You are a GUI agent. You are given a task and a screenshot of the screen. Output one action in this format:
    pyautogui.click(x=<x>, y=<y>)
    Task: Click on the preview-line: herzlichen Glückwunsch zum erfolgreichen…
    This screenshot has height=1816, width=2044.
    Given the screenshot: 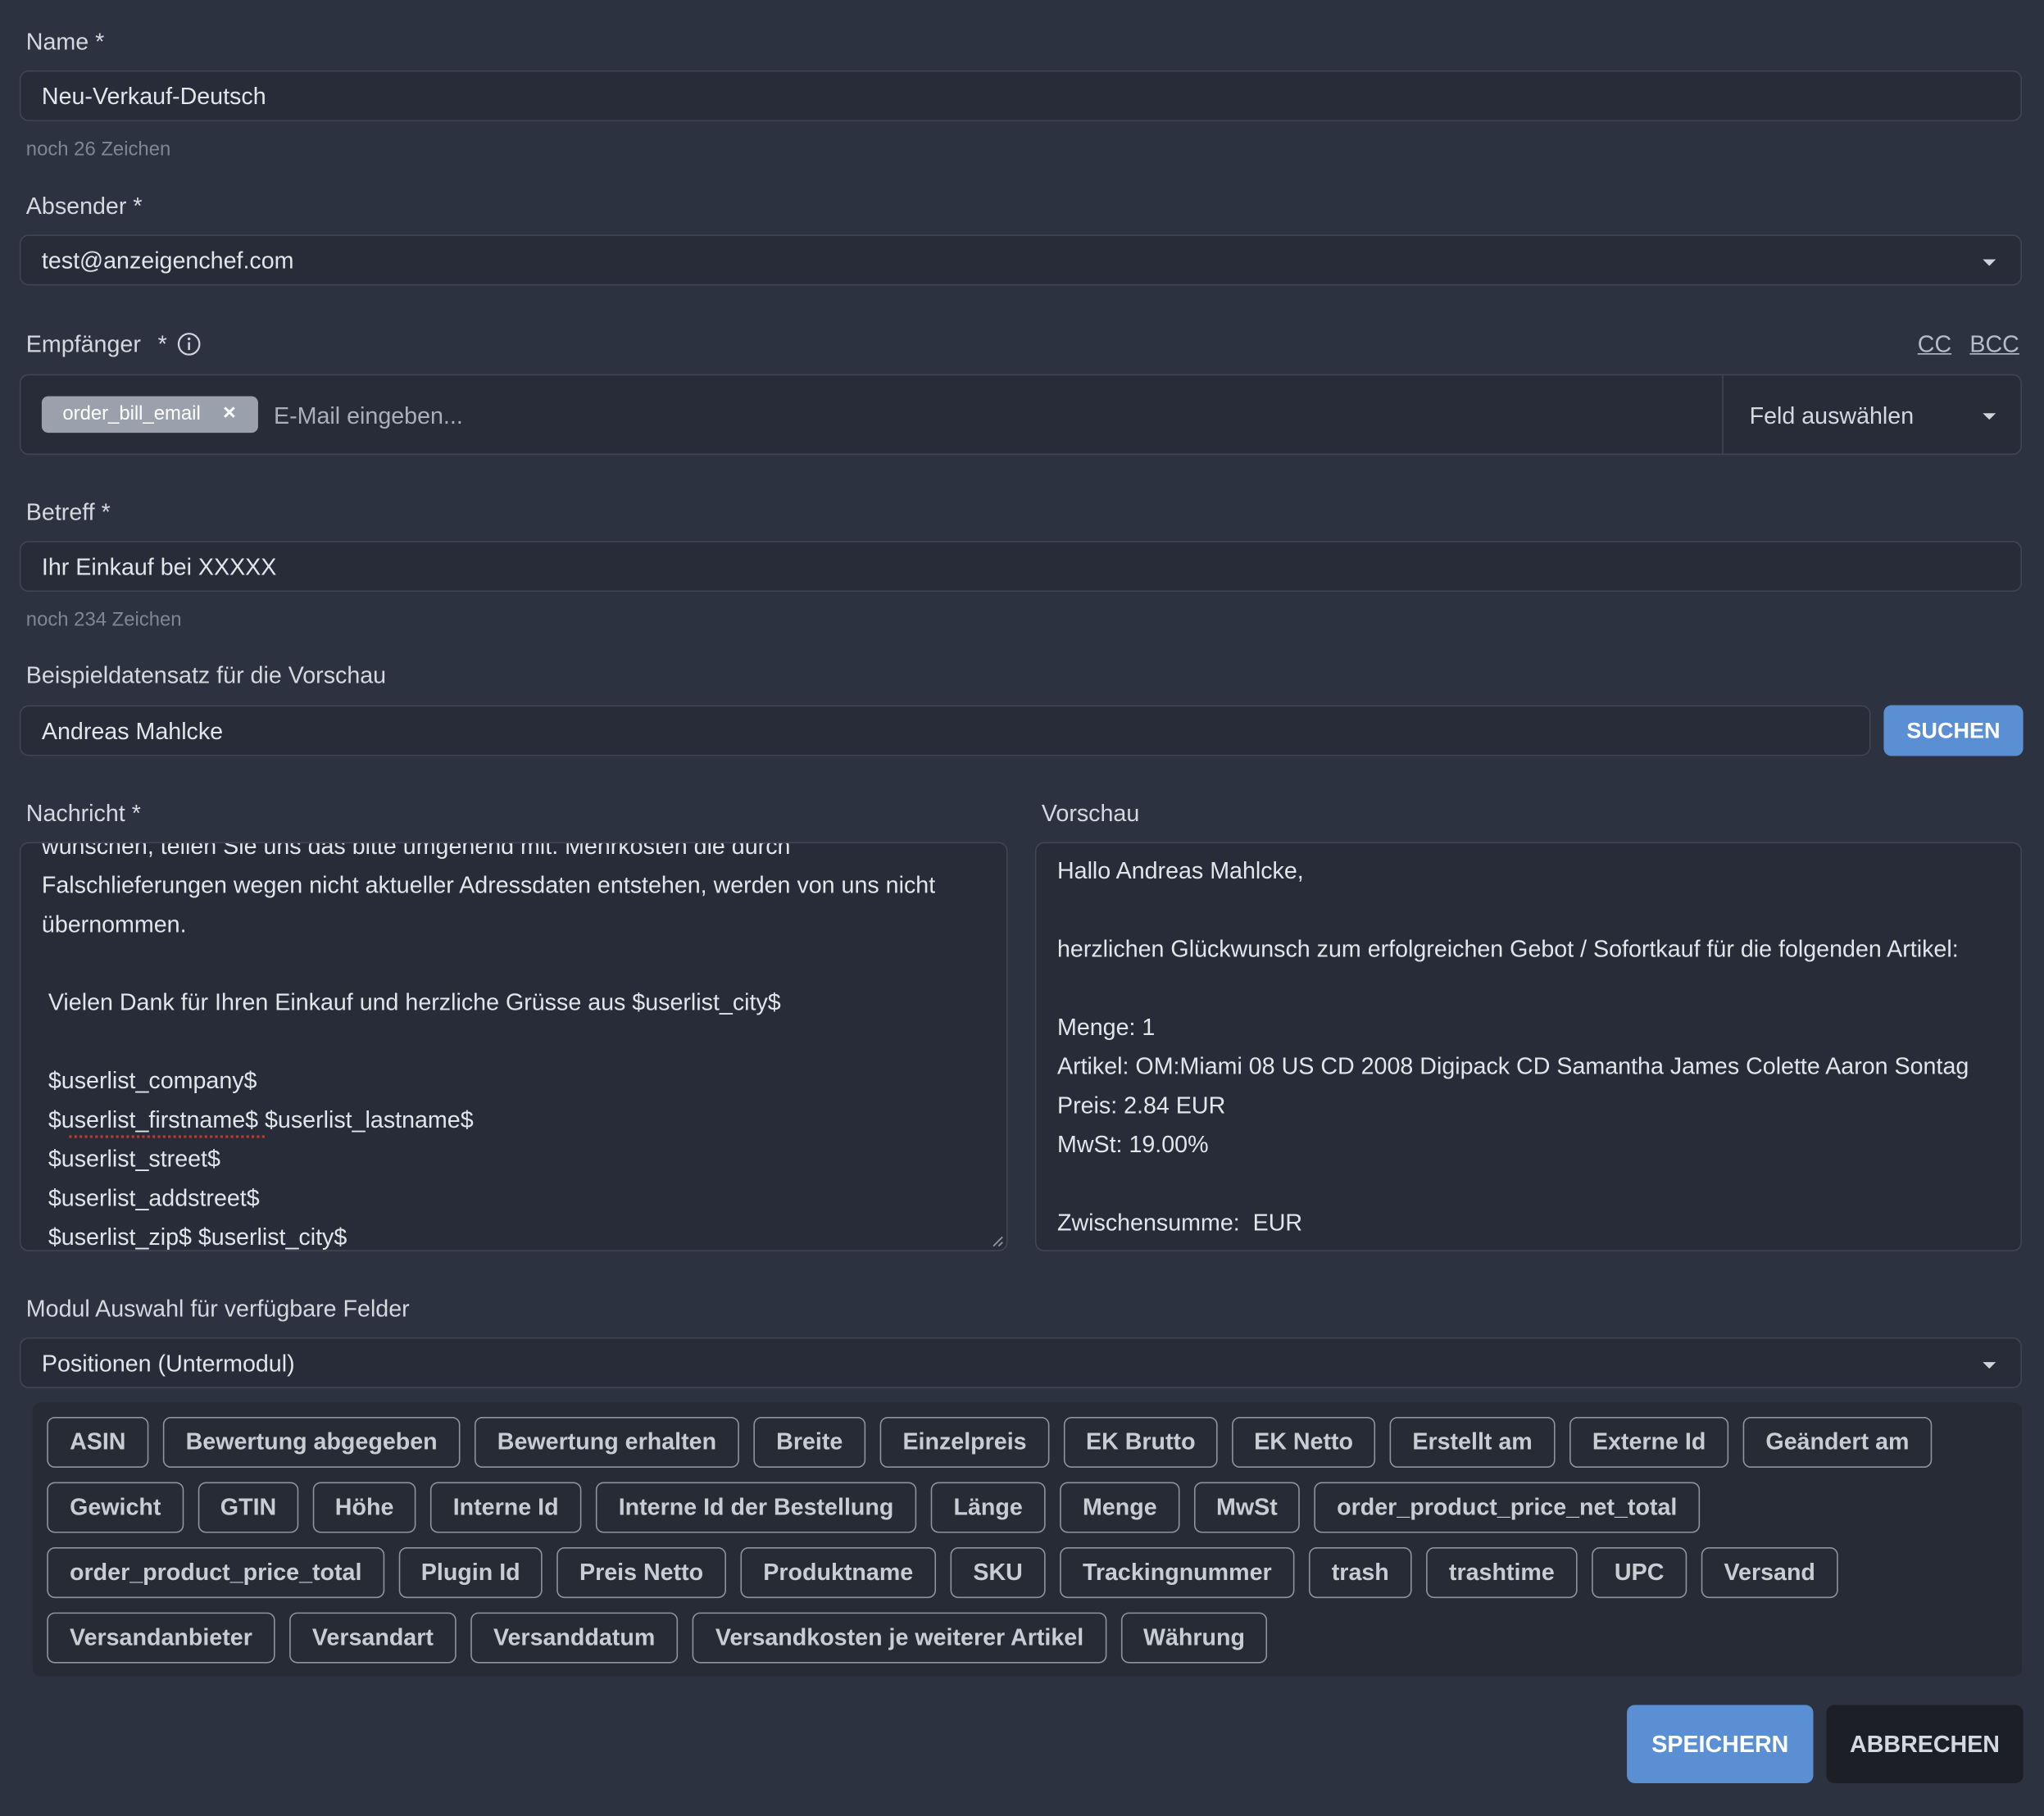 What is the action you would take?
    pyautogui.click(x=1507, y=949)
    